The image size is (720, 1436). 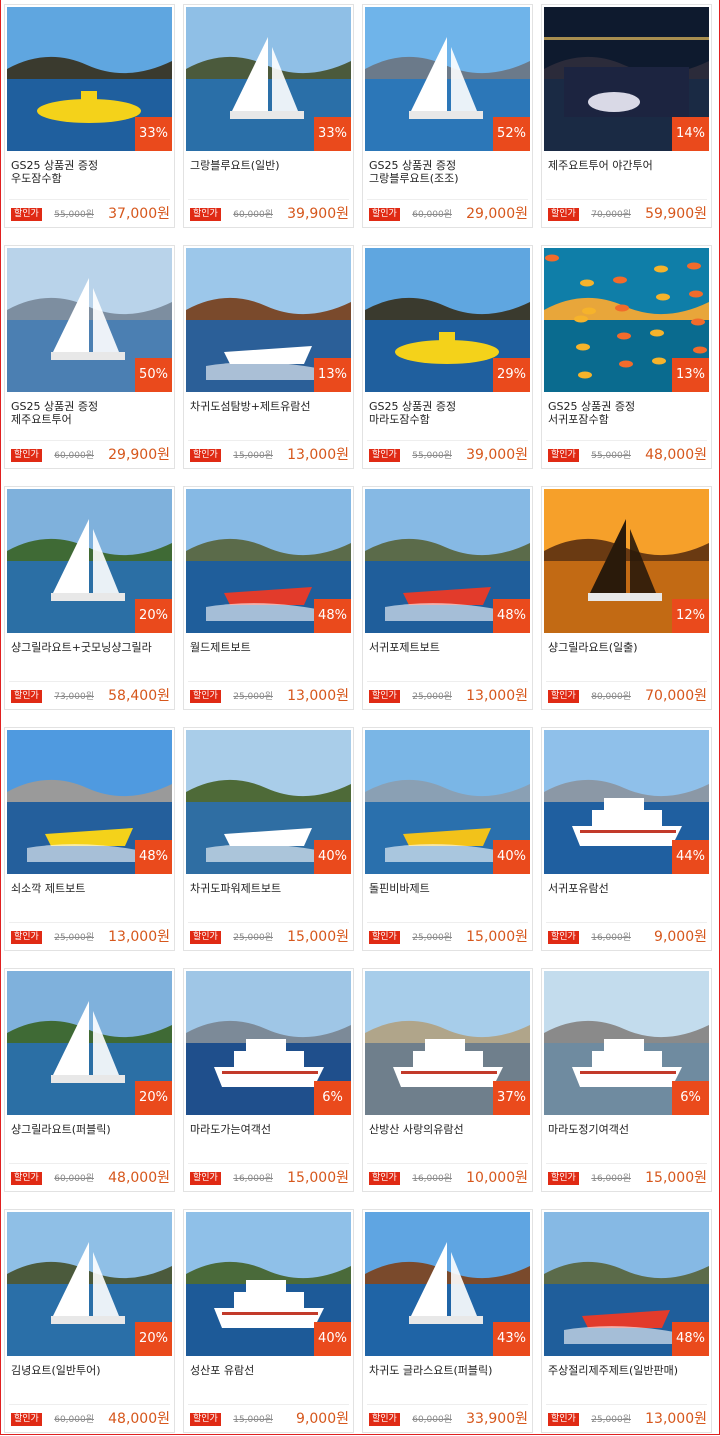 I want to click on viva-jet-icon: 40%, so click(x=447, y=802).